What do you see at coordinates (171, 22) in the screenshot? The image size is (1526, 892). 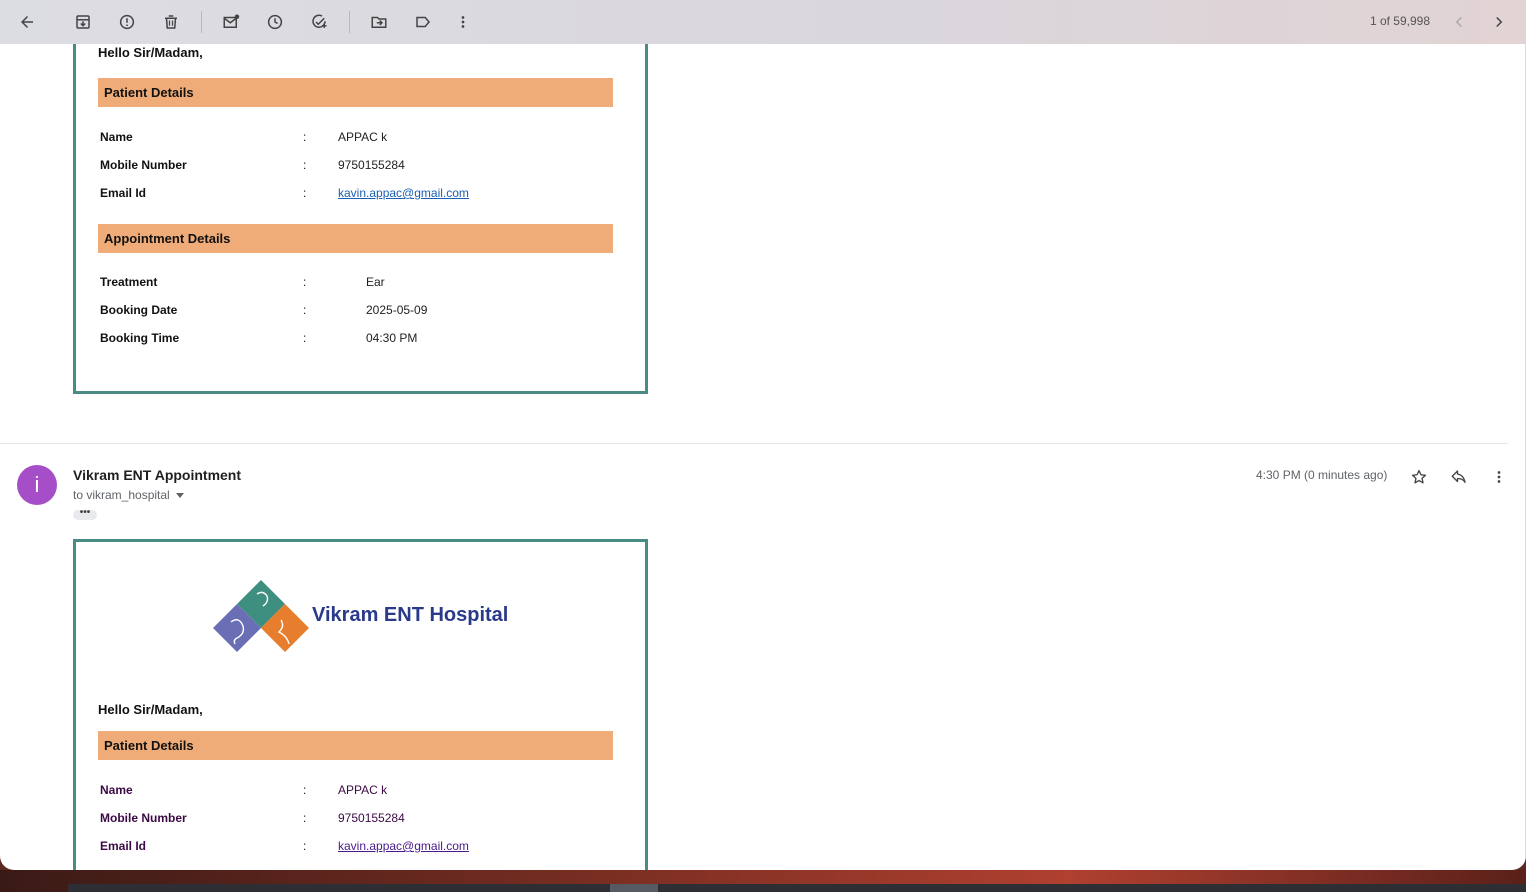 I see `delete-icon` at bounding box center [171, 22].